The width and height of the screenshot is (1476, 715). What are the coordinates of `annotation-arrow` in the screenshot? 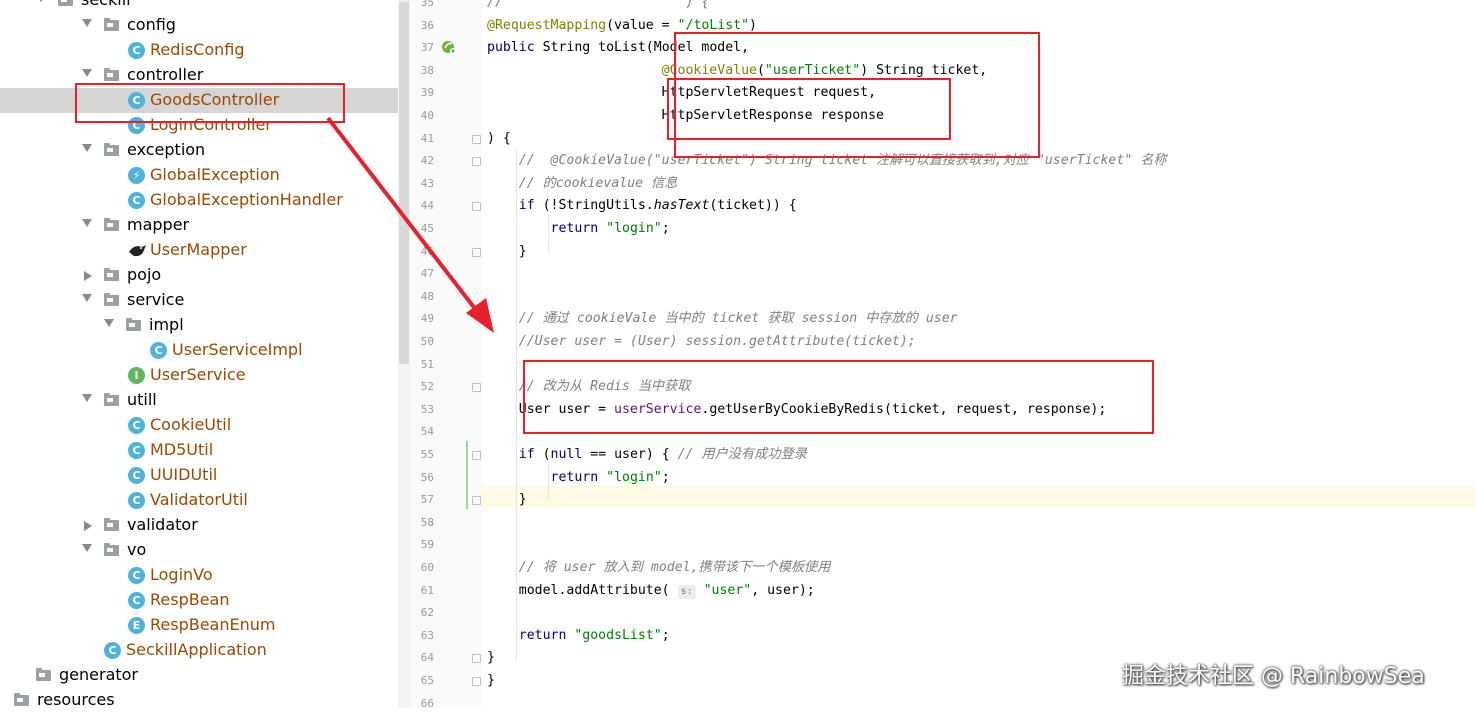 It's located at (410, 224).